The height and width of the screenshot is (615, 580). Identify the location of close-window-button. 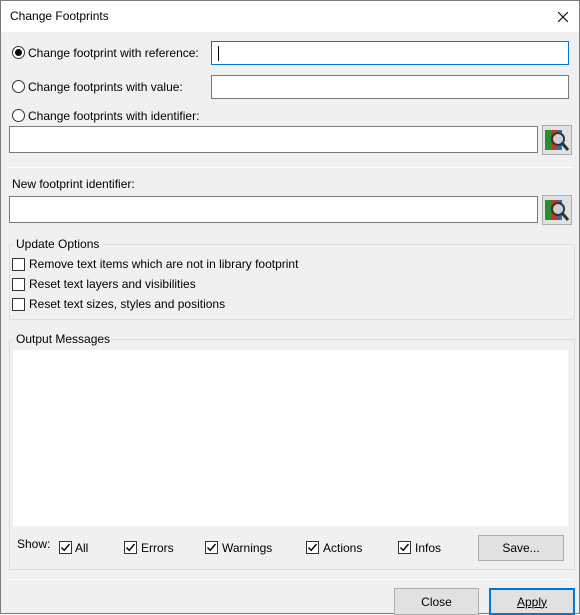
(563, 16).